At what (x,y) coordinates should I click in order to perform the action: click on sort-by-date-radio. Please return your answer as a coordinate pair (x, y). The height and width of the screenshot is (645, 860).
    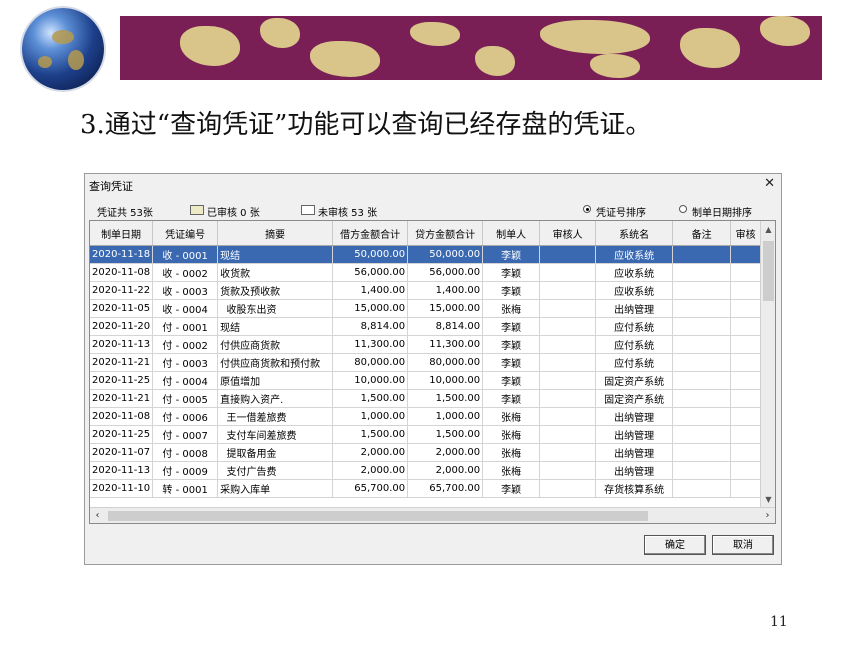
    Looking at the image, I should click on (683, 209).